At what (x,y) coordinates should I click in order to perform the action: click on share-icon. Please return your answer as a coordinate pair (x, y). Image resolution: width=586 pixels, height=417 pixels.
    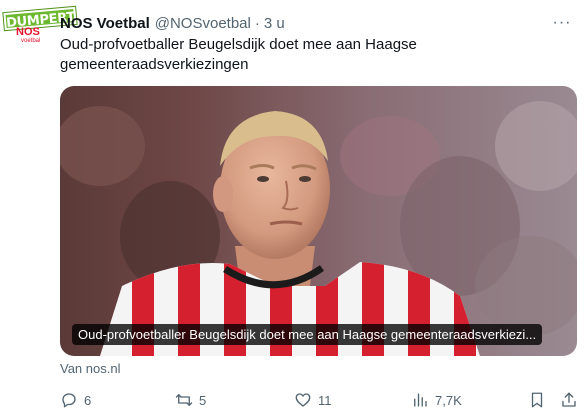
    Looking at the image, I should click on (569, 399).